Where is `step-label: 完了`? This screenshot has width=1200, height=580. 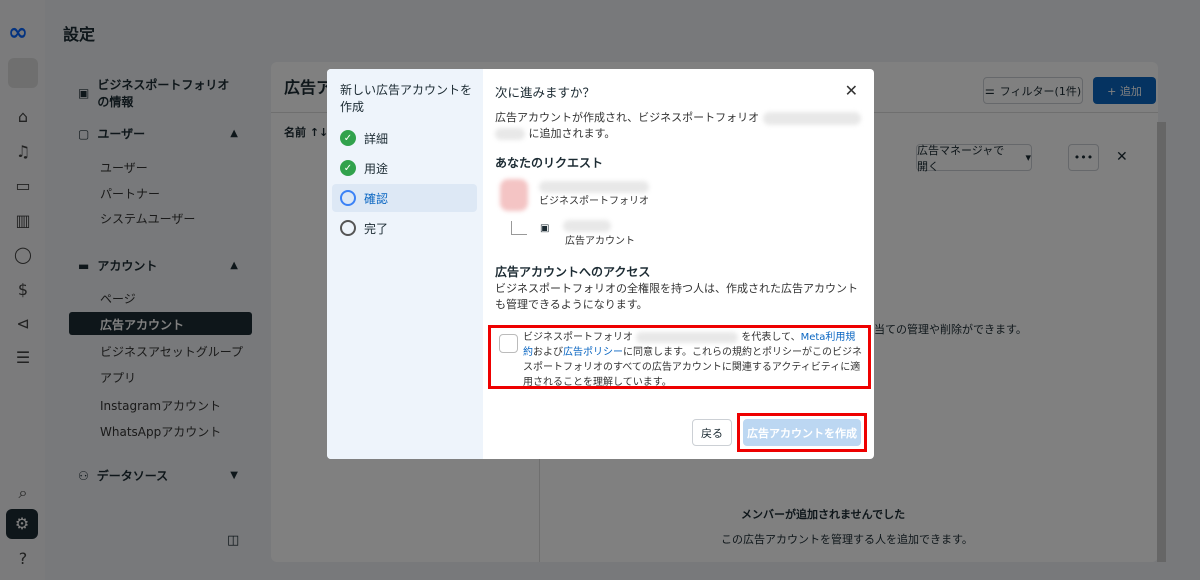 step-label: 完了 is located at coordinates (376, 228).